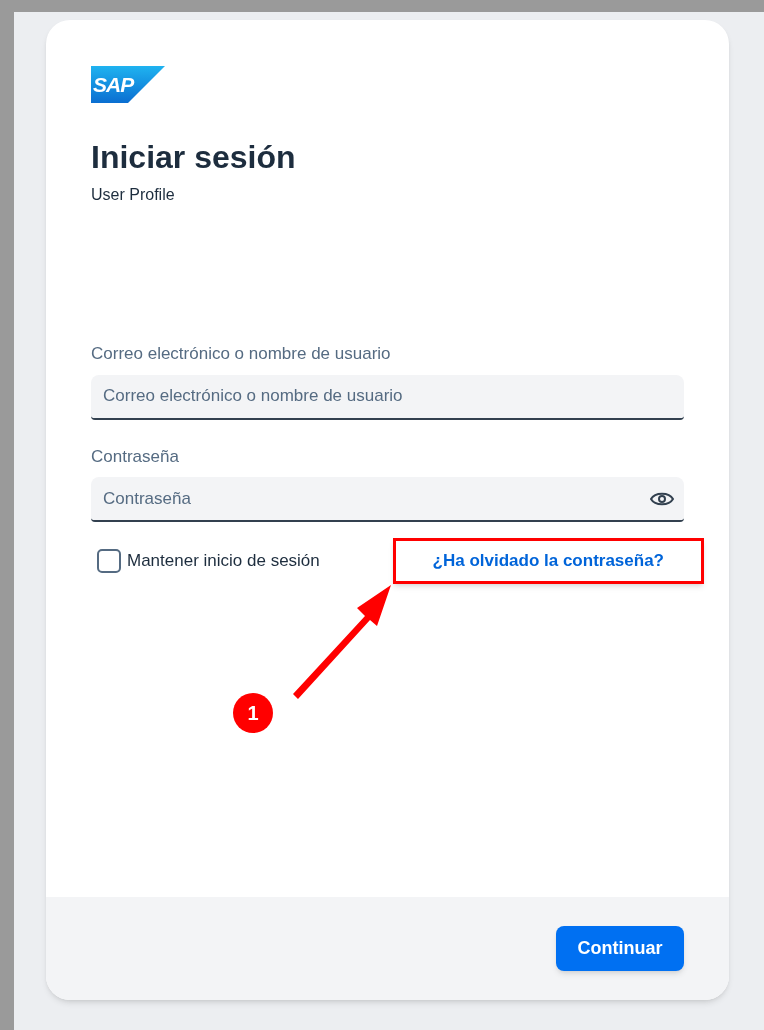 The width and height of the screenshot is (764, 1030). Describe the element at coordinates (223, 561) in the screenshot. I see `remember-label: Mantener inicio de sesión` at that location.